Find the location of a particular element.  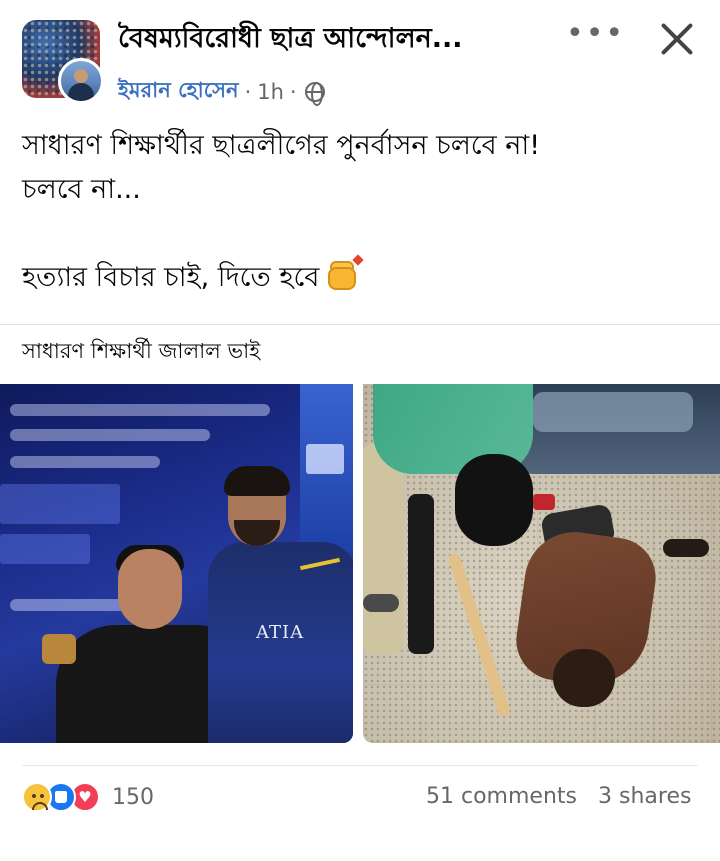

raised-fist-icon is located at coordinates (345, 273).